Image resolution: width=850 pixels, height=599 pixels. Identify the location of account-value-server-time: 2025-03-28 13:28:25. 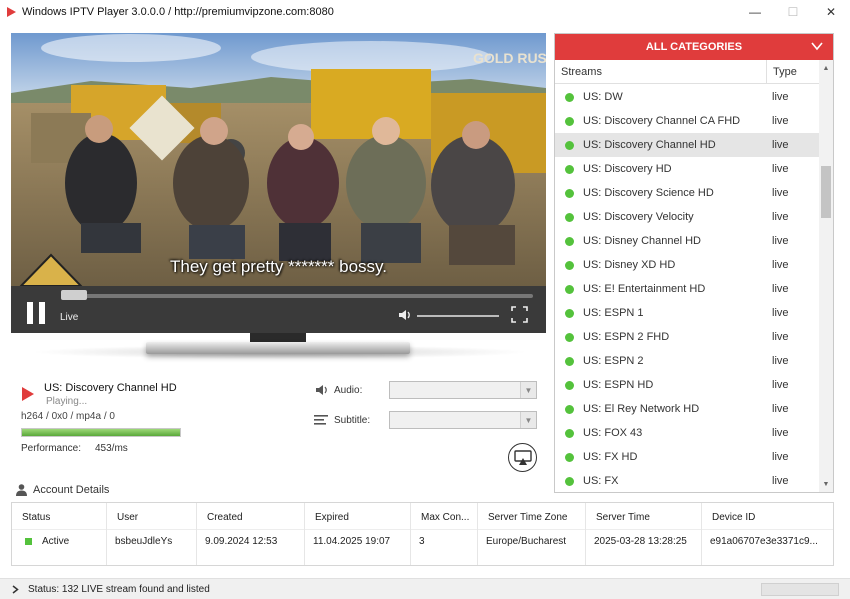
(640, 541).